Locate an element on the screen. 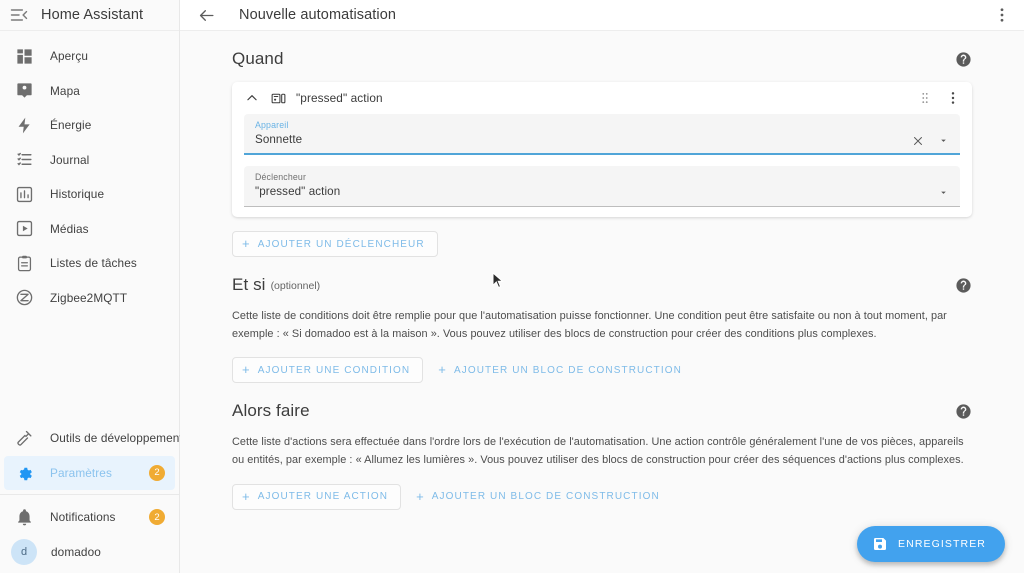 Image resolution: width=1024 pixels, height=573 pixels. sidebar-header: Home Assistant is located at coordinates (89, 15).